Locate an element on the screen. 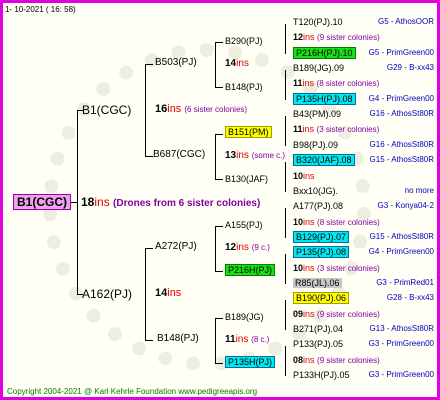 The image size is (440, 400). pedigree-node: B1(CGC) is located at coordinates (107, 110).